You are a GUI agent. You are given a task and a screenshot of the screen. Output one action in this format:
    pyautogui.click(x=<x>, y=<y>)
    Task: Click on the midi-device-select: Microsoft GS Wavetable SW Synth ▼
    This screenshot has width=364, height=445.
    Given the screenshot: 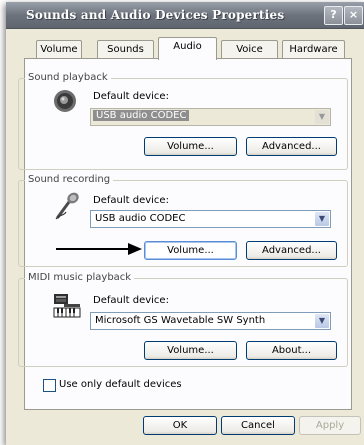 What is the action you would take?
    pyautogui.click(x=210, y=321)
    